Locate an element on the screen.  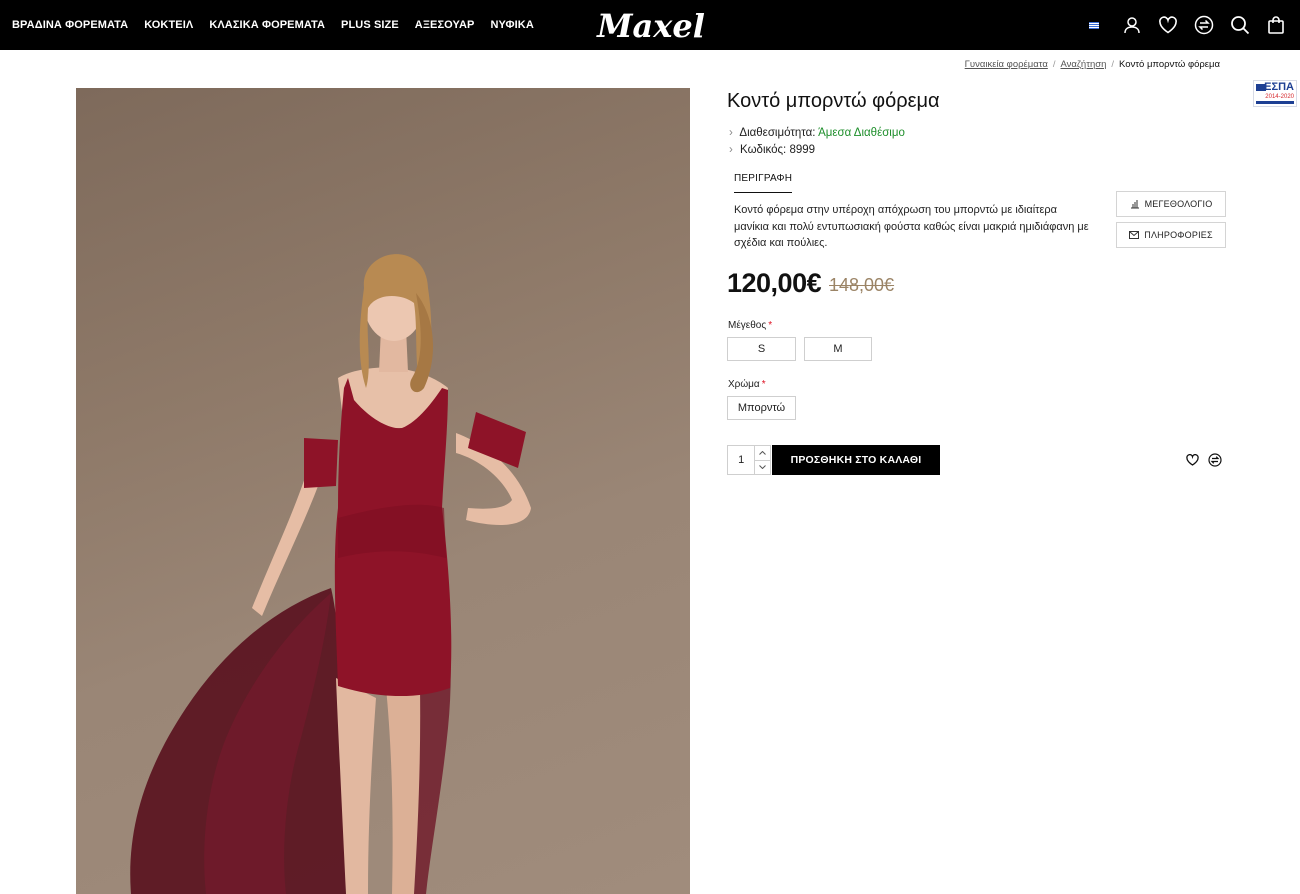
info-button: ΠΛΗΡΟΦΟΡΙΕΣ is located at coordinates (1171, 235).